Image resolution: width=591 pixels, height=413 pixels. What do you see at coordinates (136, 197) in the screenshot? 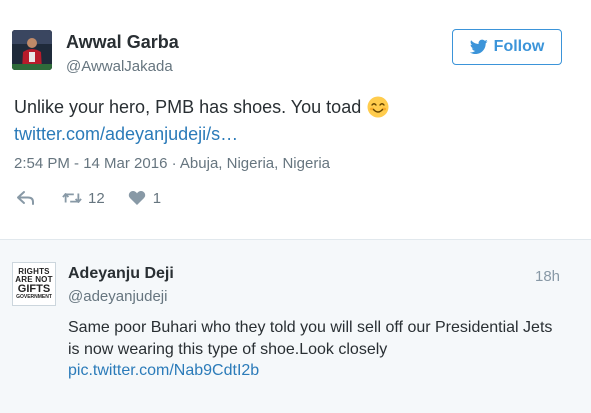
I see `heart-icon` at bounding box center [136, 197].